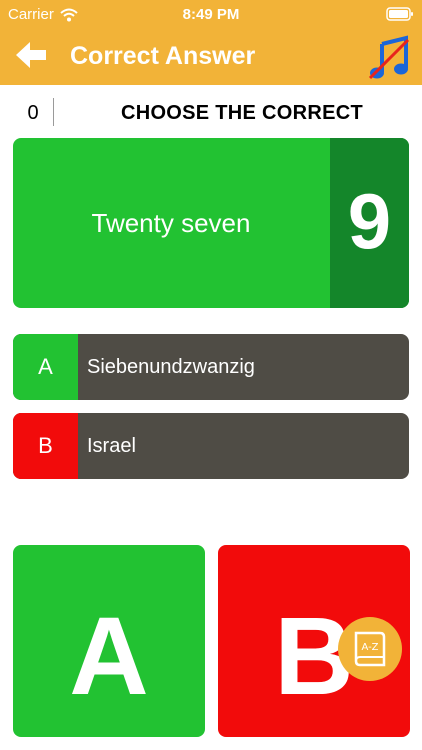 The height and width of the screenshot is (750, 422). I want to click on option-a: A Siebenundzwanzig, so click(211, 367).